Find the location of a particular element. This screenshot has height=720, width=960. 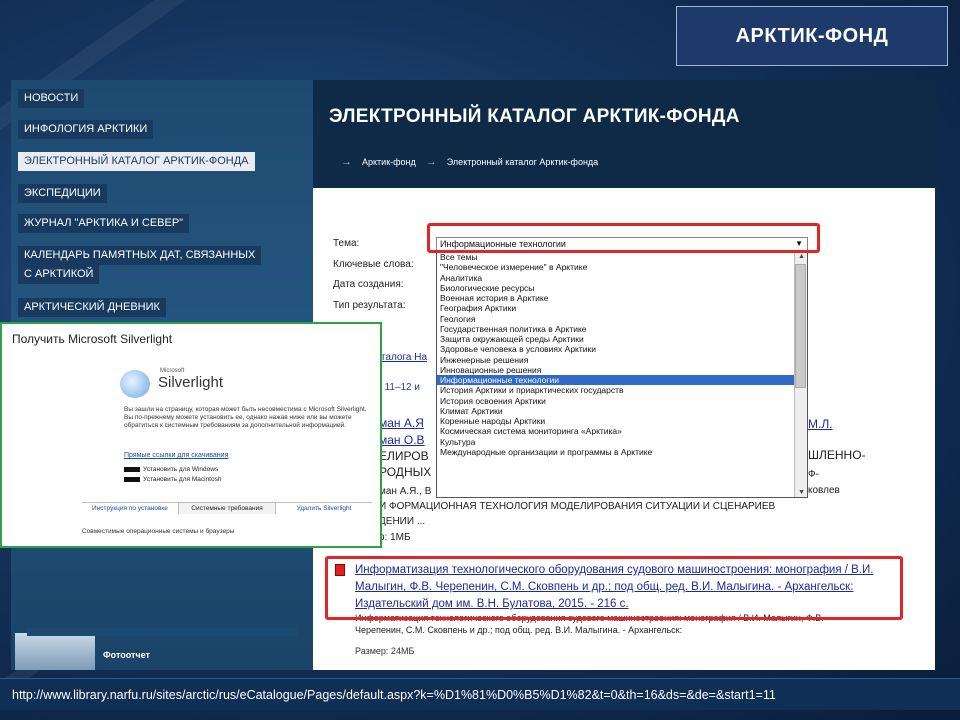

right-fragment: ШЛЕННО- is located at coordinates (837, 455).